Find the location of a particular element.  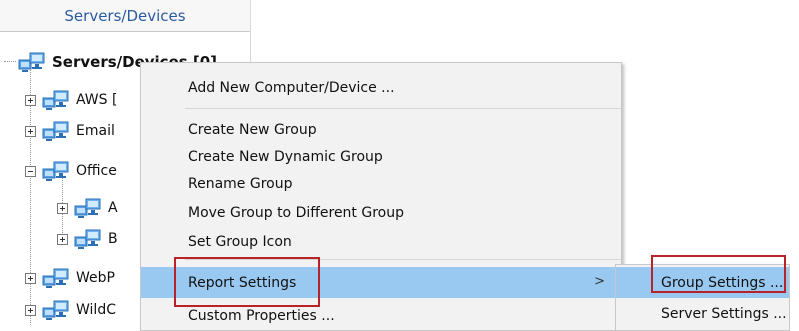

tree-node: Email is located at coordinates (70, 131).